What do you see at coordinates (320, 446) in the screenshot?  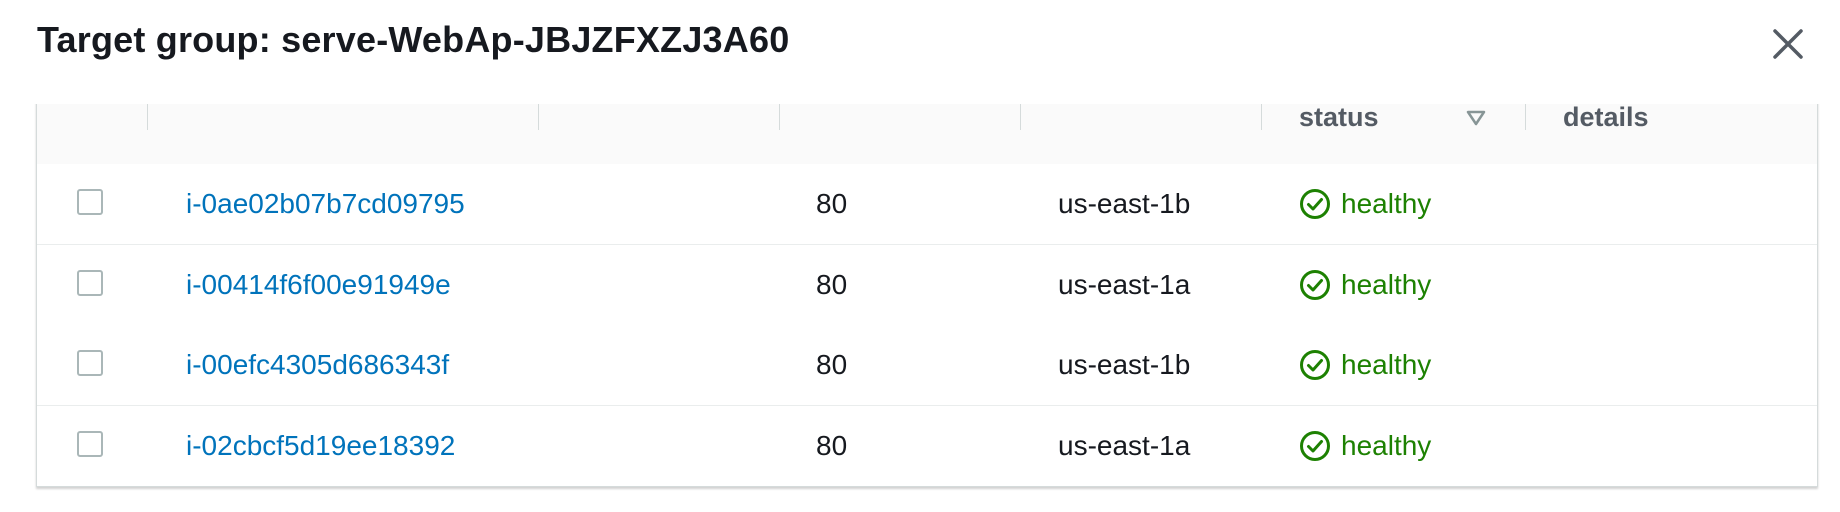 I see `instance-id-link: i-02cbcf5d19ee18392` at bounding box center [320, 446].